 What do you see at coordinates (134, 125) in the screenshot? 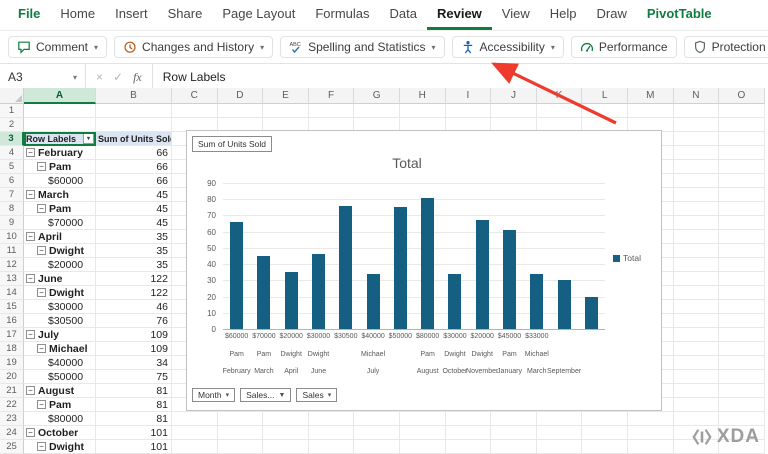
I see `cell-B2` at bounding box center [134, 125].